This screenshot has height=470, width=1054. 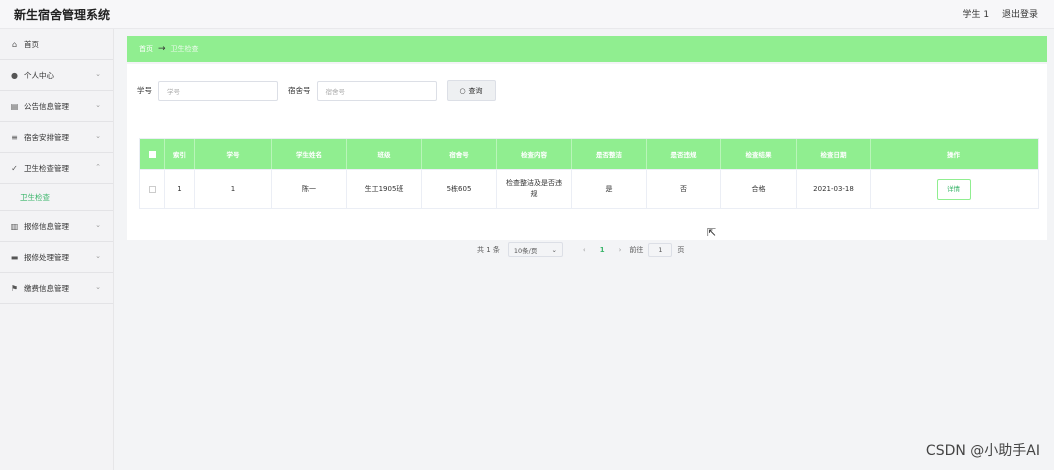 What do you see at coordinates (602, 250) in the screenshot?
I see `current-page: 1` at bounding box center [602, 250].